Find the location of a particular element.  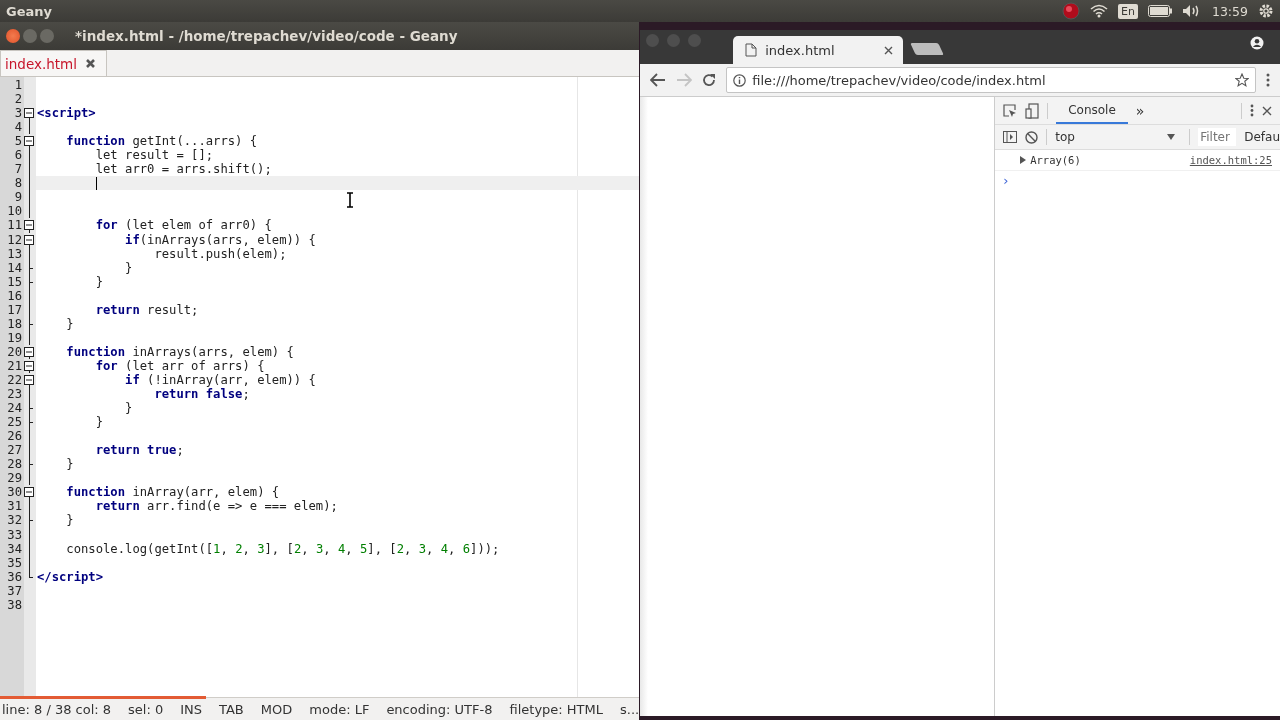

line-number: 12 is located at coordinates (14, 239).